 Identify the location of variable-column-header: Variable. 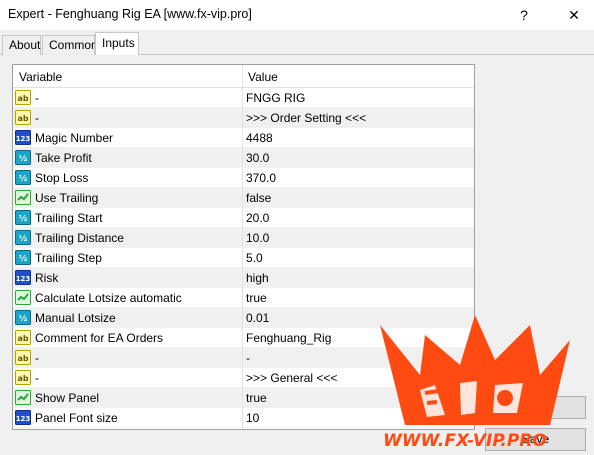
(40, 77).